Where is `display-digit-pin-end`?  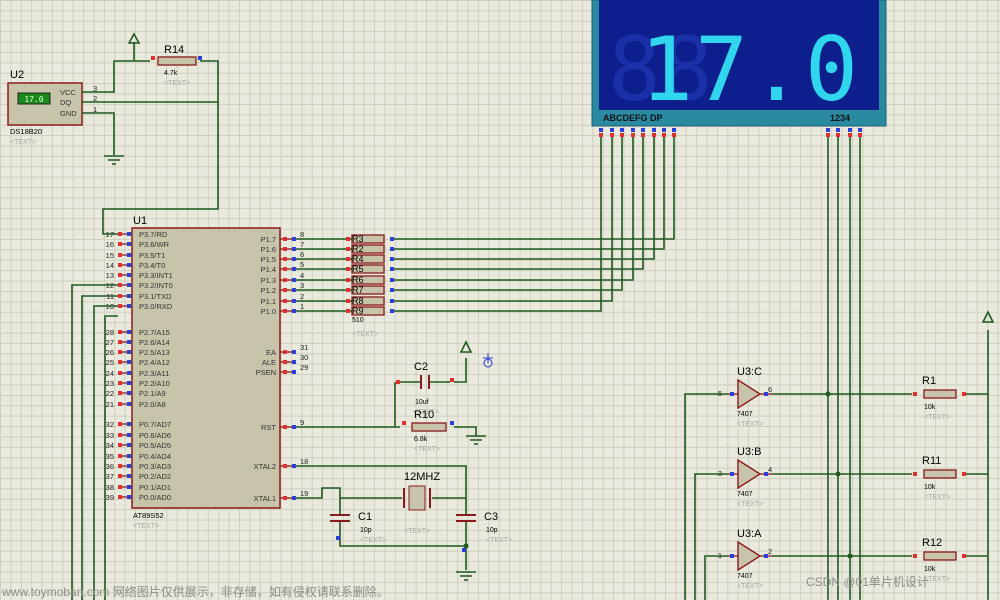
display-digit-pin-end is located at coordinates (850, 135).